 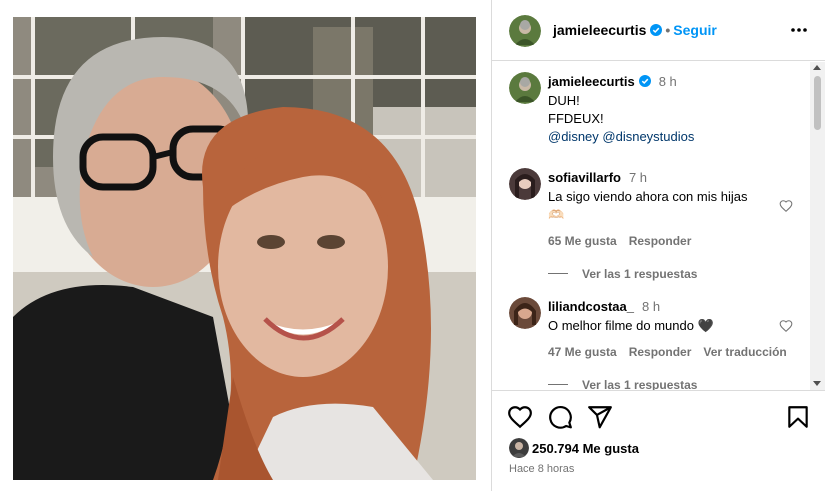 What do you see at coordinates (638, 177) in the screenshot?
I see `comment-time: 7 h` at bounding box center [638, 177].